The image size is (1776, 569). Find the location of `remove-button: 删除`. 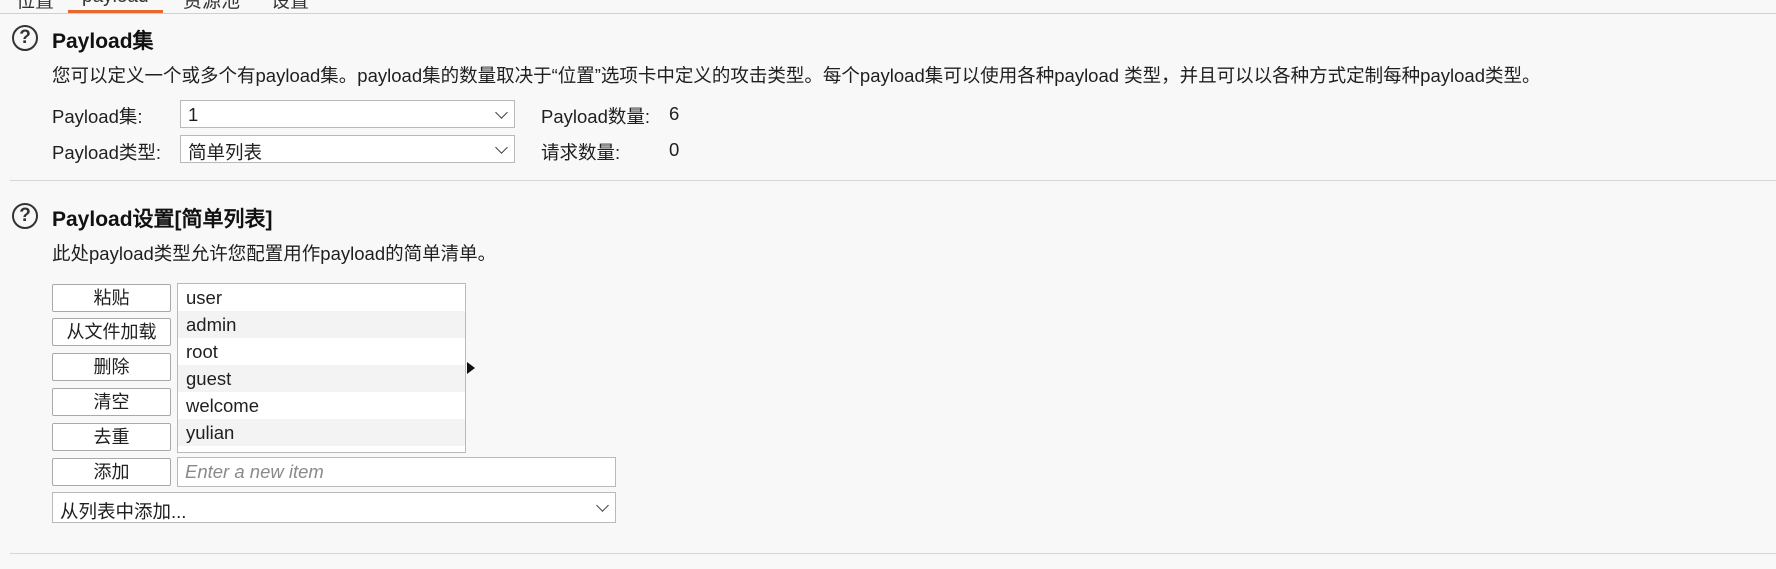

remove-button: 删除 is located at coordinates (111, 367).